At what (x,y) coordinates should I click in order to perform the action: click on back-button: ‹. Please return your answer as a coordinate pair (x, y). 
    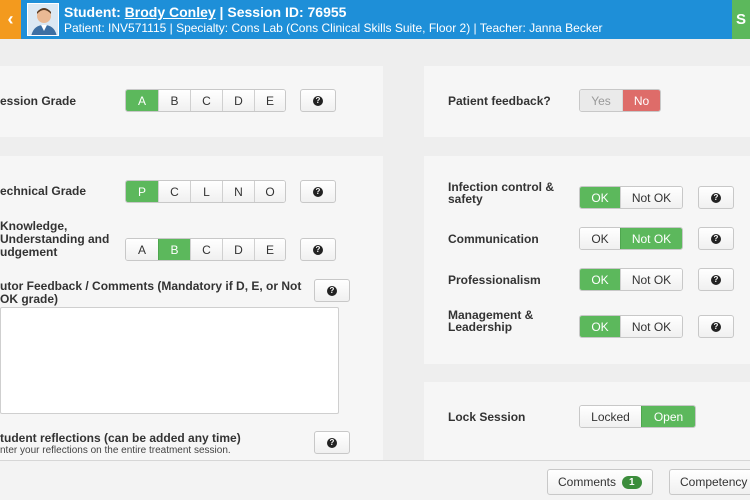
    Looking at the image, I should click on (10, 19).